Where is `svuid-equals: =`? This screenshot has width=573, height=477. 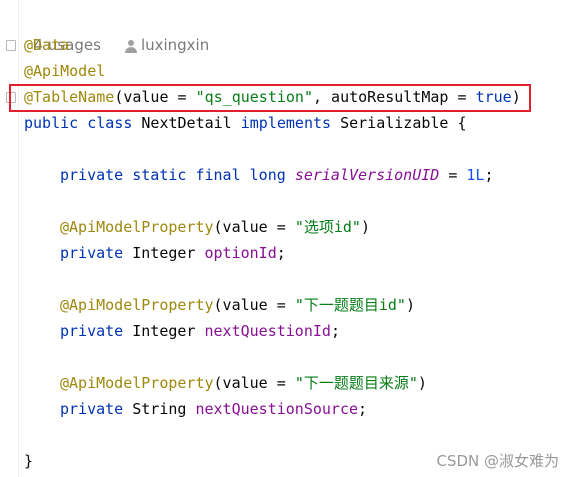 svuid-equals: = is located at coordinates (453, 175).